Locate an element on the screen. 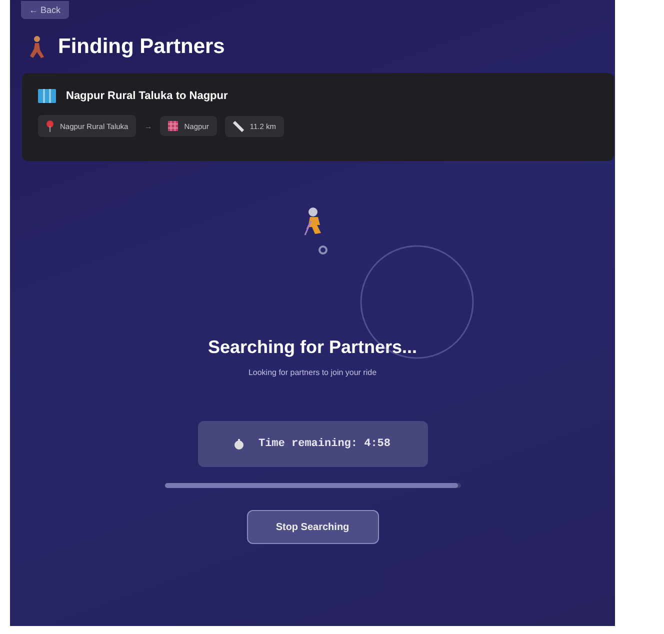  route-title: Nagpur Rural Taluka to Nagpur is located at coordinates (147, 96).